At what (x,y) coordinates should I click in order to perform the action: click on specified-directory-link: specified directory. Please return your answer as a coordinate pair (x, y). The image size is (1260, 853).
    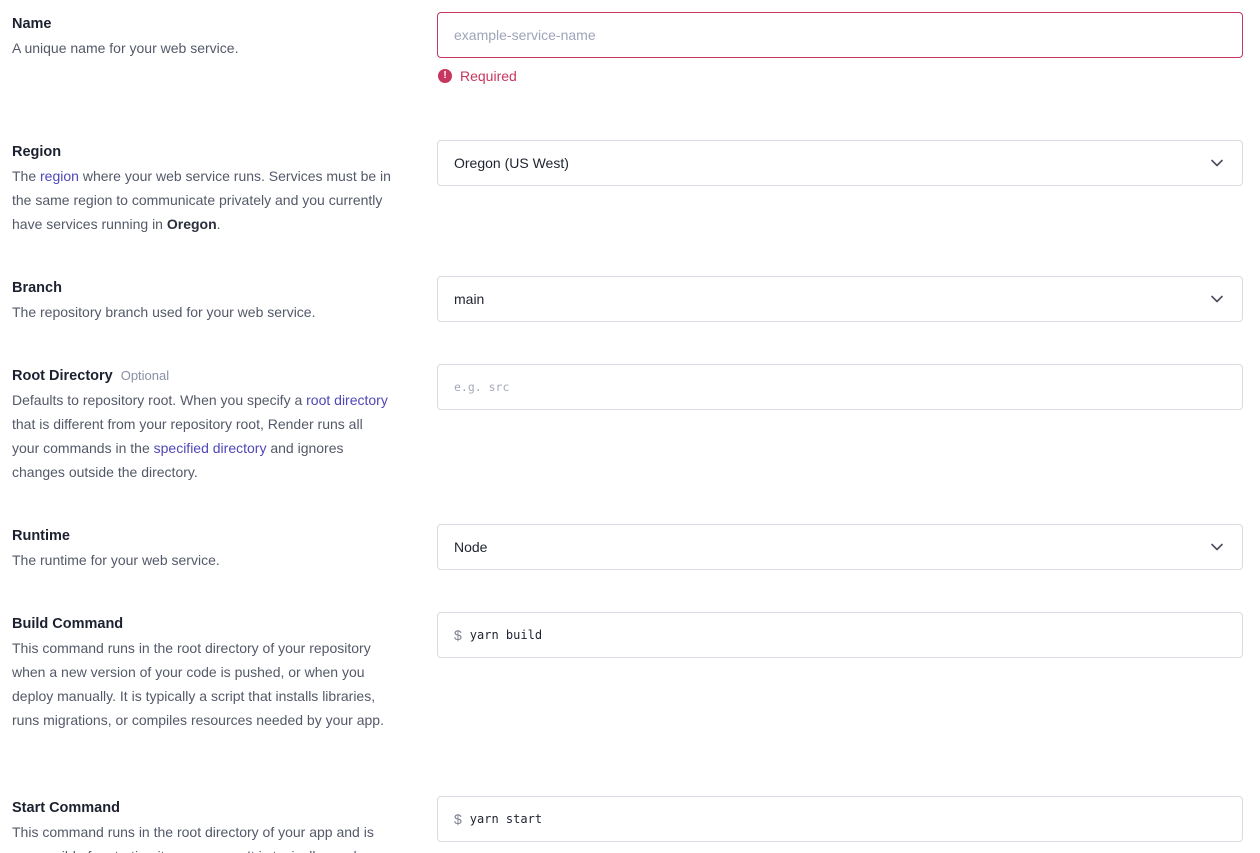
    Looking at the image, I should click on (210, 448).